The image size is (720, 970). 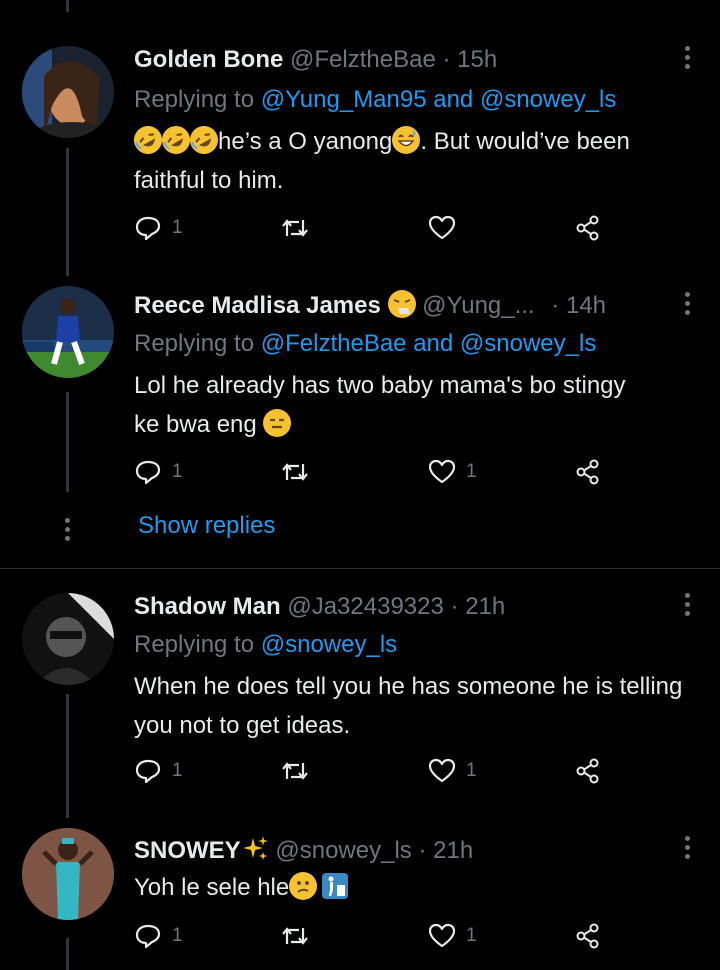 I want to click on replying-to-users: @Yung_Man95 and @snowey_ls, so click(x=439, y=99).